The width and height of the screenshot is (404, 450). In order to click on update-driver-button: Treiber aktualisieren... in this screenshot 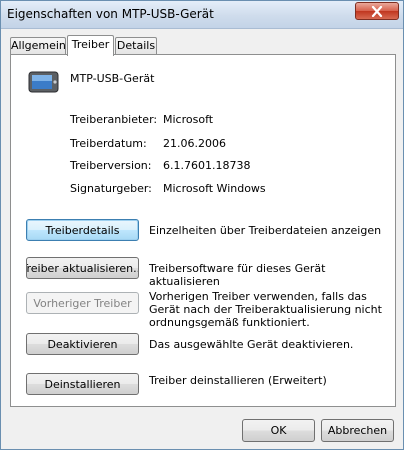, I will do `click(82, 268)`.